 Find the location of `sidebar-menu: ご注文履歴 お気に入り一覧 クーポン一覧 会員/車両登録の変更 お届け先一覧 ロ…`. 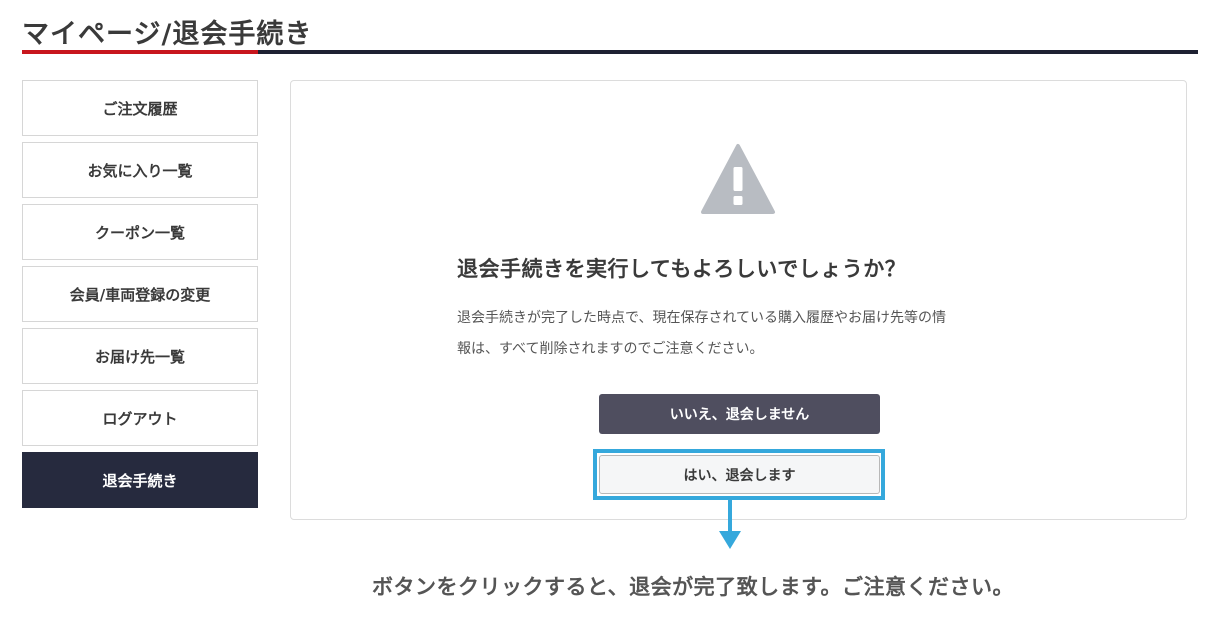

sidebar-menu: ご注文履歴 お気に入り一覧 クーポン一覧 会員/車両登録の変更 お届け先一覧 ロ… is located at coordinates (140, 297).